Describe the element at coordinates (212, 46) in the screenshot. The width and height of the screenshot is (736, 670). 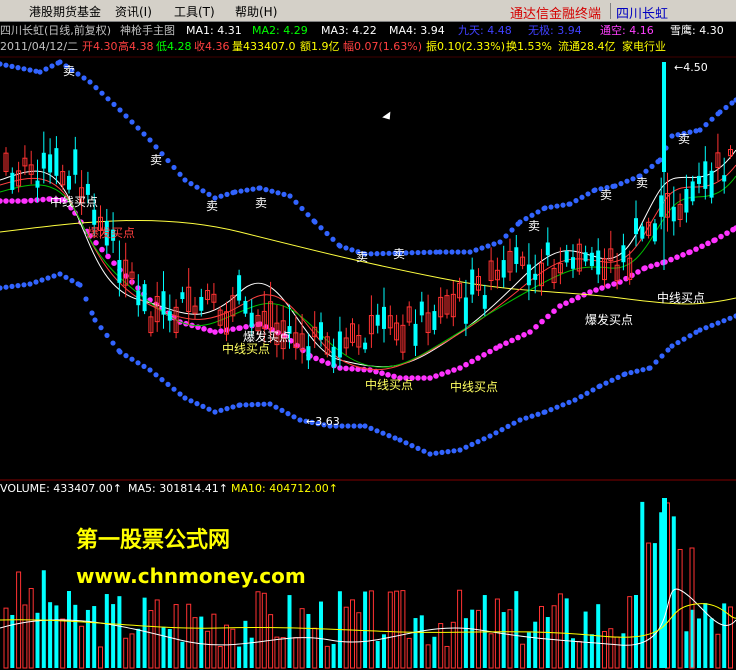
I see `close-price: 收4.36` at that location.